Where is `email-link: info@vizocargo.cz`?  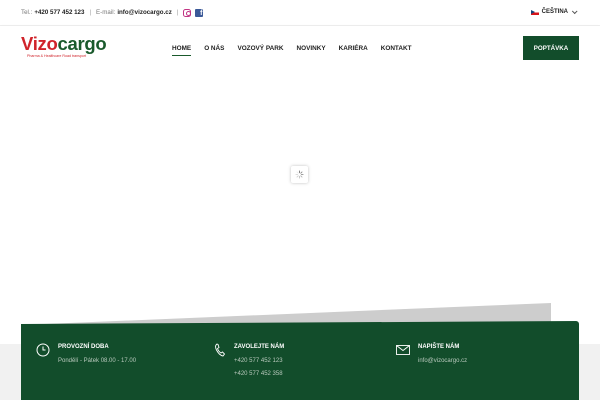 email-link: info@vizocargo.cz is located at coordinates (144, 12).